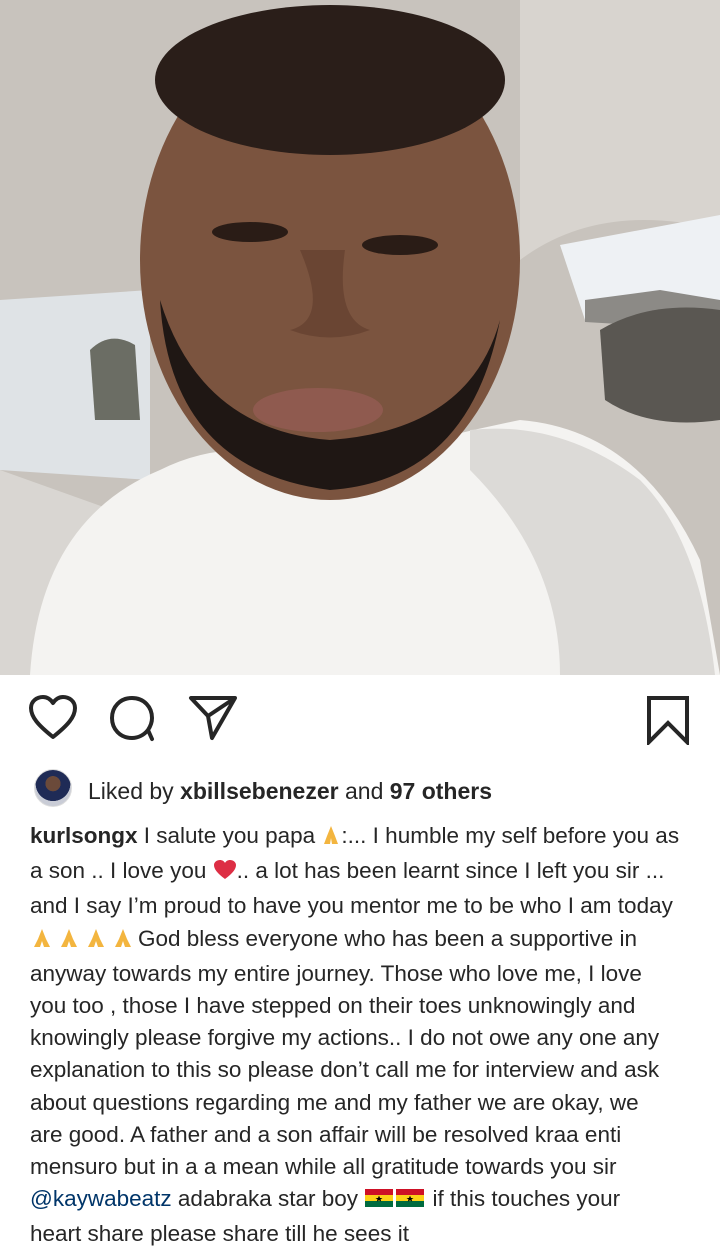  I want to click on ghana-flag-icon, so click(395, 1202).